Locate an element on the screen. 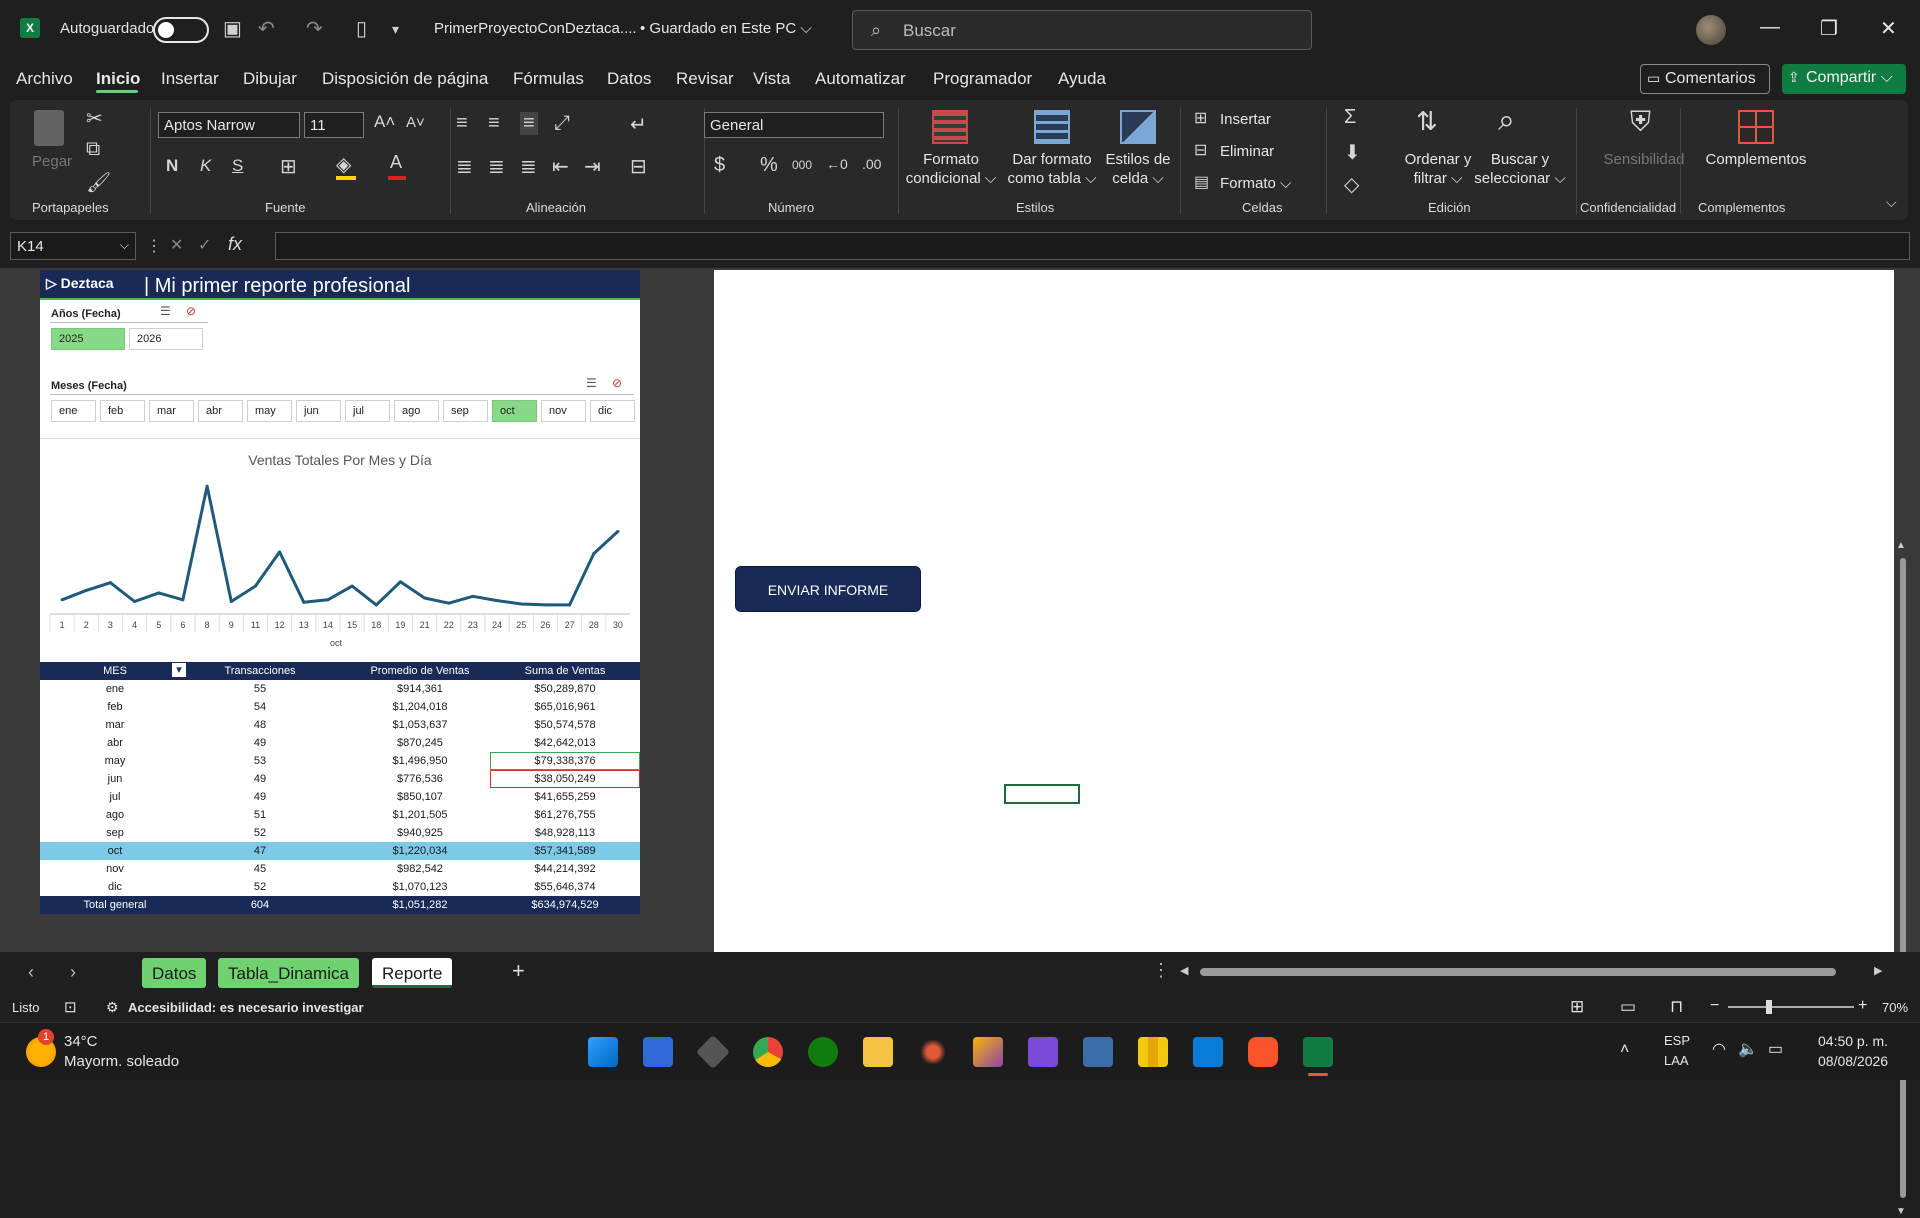 The height and width of the screenshot is (1218, 1920). save-icon: ▣ is located at coordinates (232, 29).